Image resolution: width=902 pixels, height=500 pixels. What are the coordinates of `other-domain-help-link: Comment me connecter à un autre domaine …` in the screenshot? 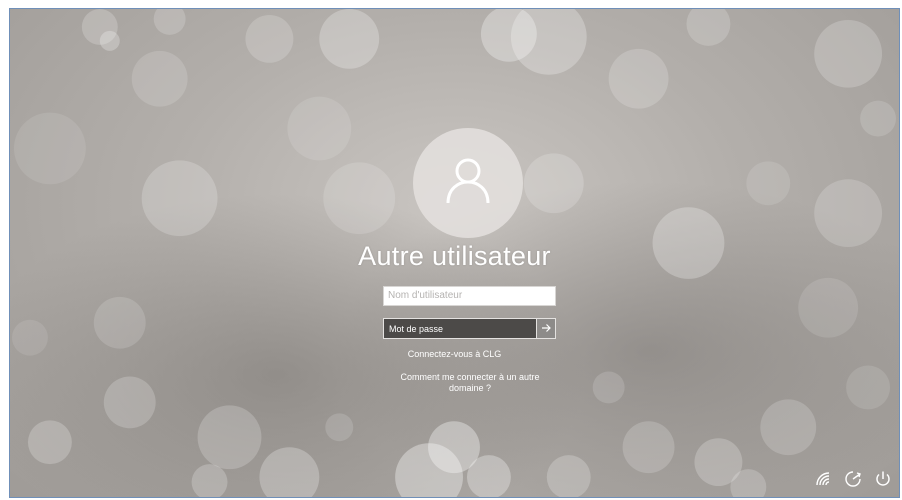 It's located at (470, 383).